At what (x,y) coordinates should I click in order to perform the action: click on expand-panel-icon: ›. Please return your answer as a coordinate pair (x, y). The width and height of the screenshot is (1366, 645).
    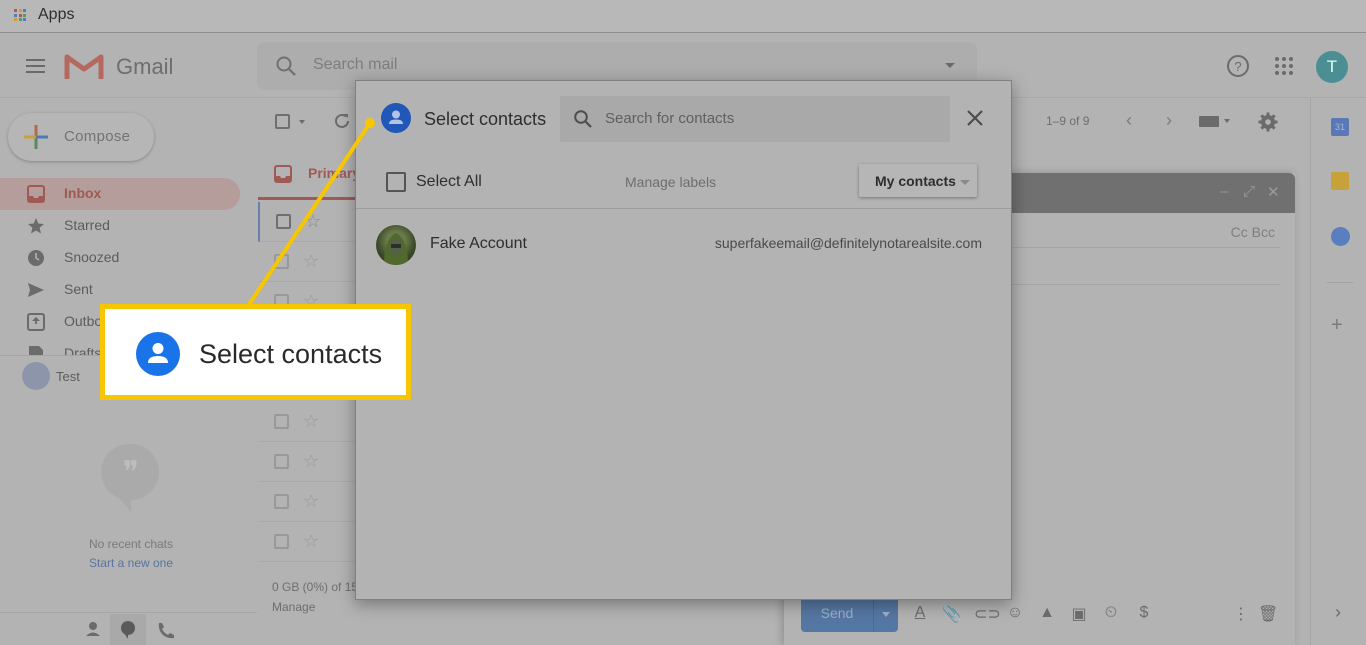
    Looking at the image, I should click on (1338, 612).